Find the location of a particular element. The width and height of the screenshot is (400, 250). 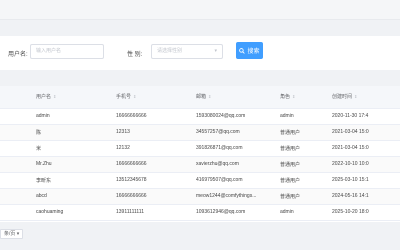

search-button: 搜索 is located at coordinates (249, 50).